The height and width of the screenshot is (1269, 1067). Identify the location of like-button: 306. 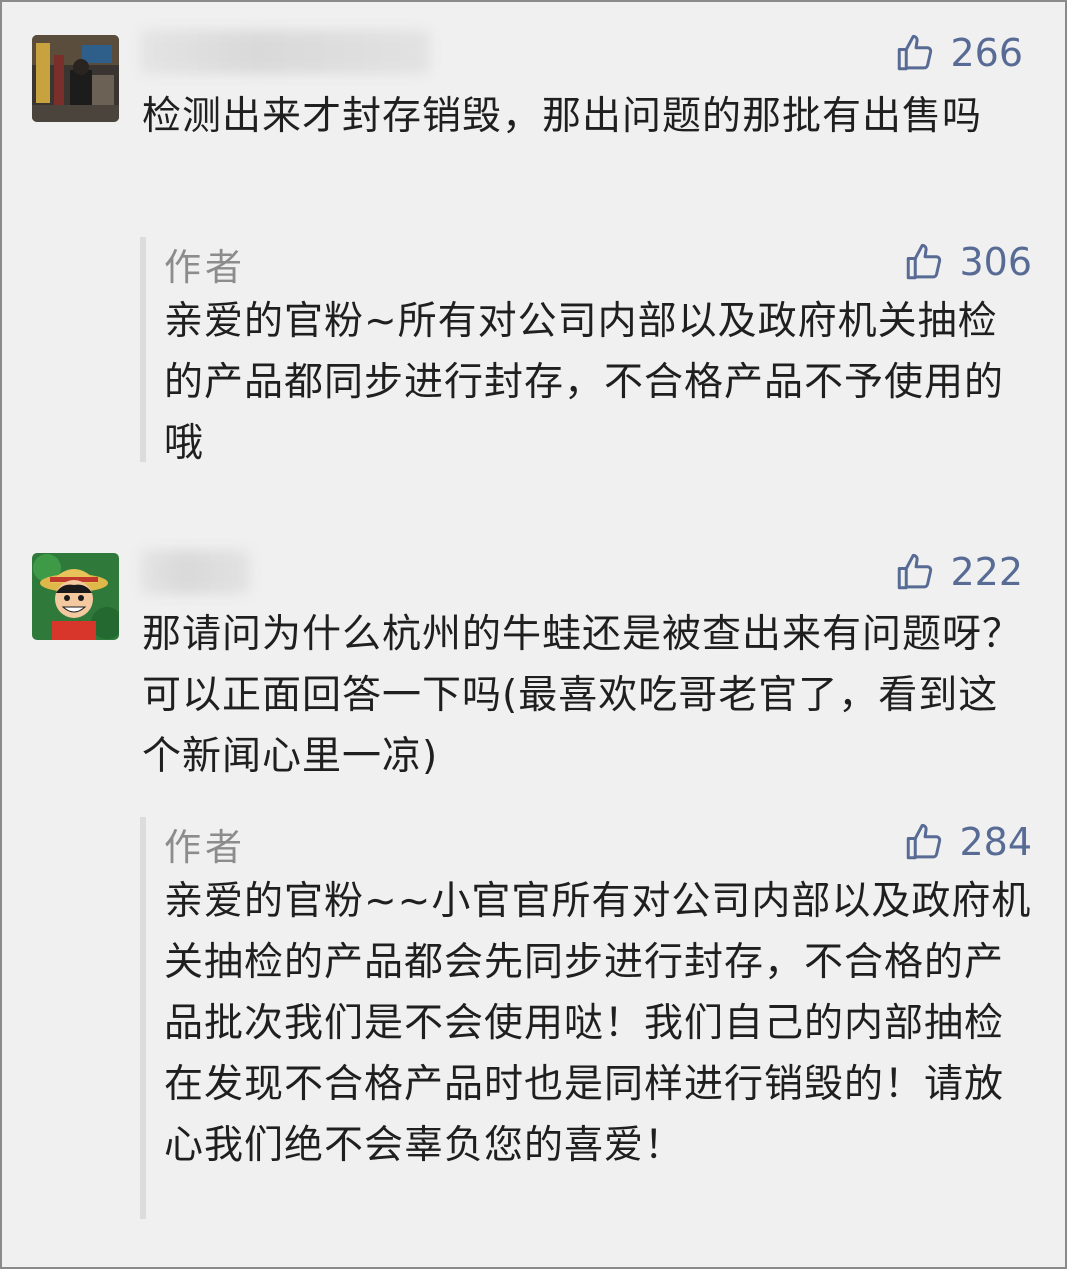
(967, 262).